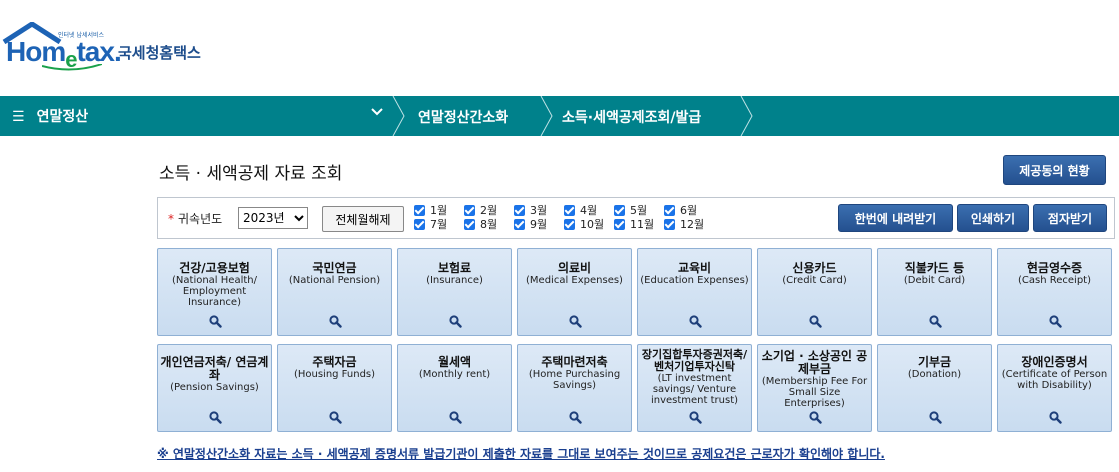  What do you see at coordinates (1054, 170) in the screenshot?
I see `consent-status-button: 제공동의 현황` at bounding box center [1054, 170].